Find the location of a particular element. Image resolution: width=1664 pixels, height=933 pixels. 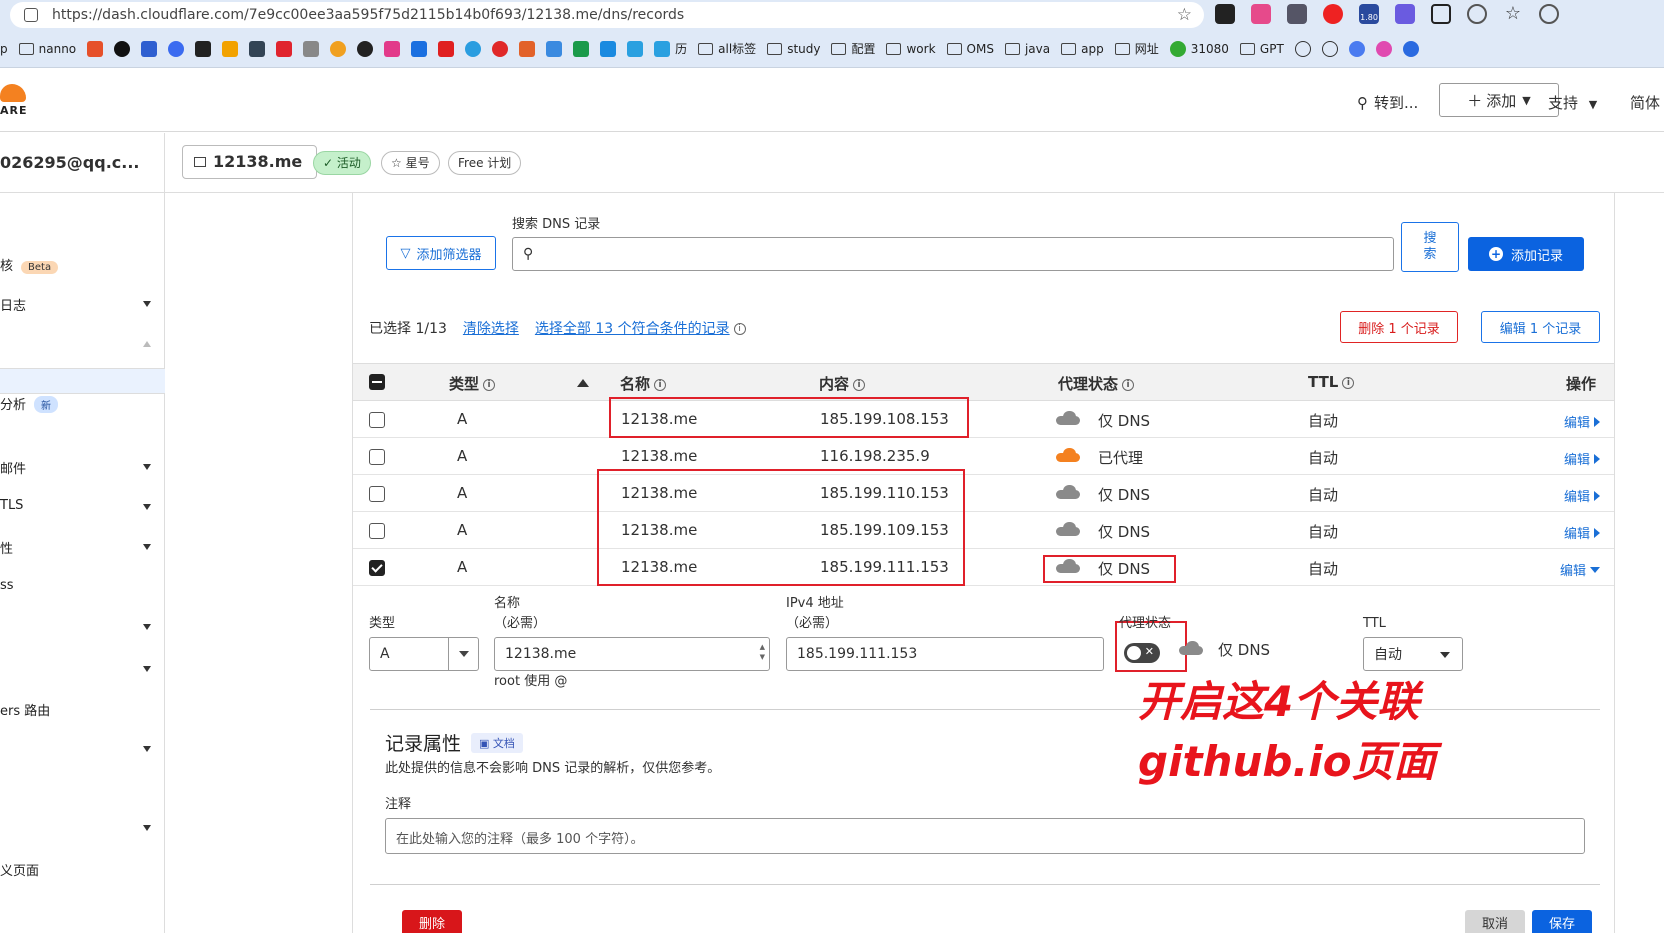

bookmark-folder: study is located at coordinates (793, 49).